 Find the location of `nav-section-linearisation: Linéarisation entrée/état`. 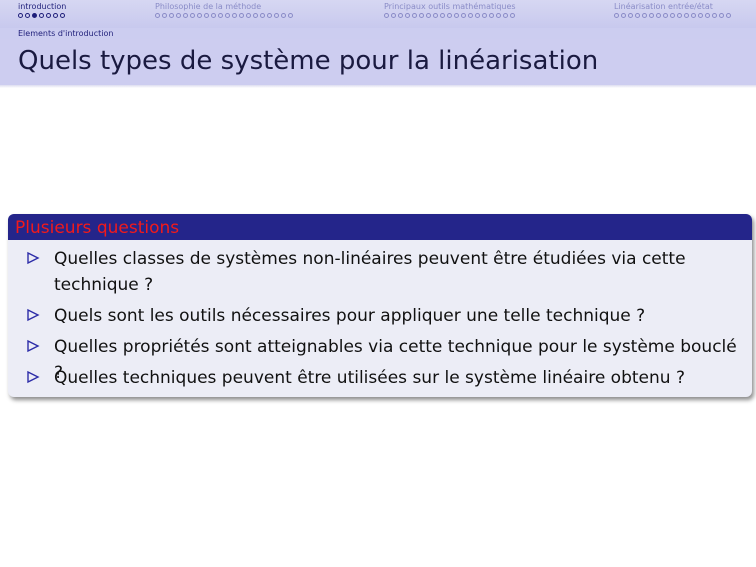

nav-section-linearisation: Linéarisation entrée/état is located at coordinates (672, 10).